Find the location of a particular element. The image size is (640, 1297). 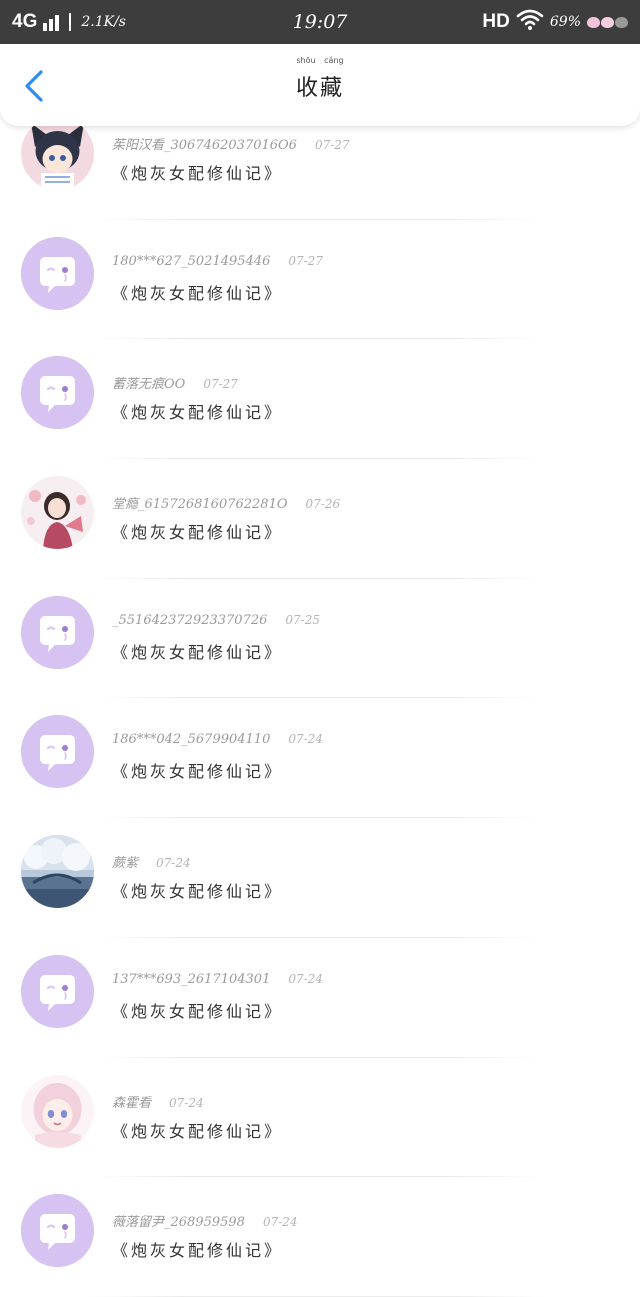

hd-indicator: HD is located at coordinates (496, 21).